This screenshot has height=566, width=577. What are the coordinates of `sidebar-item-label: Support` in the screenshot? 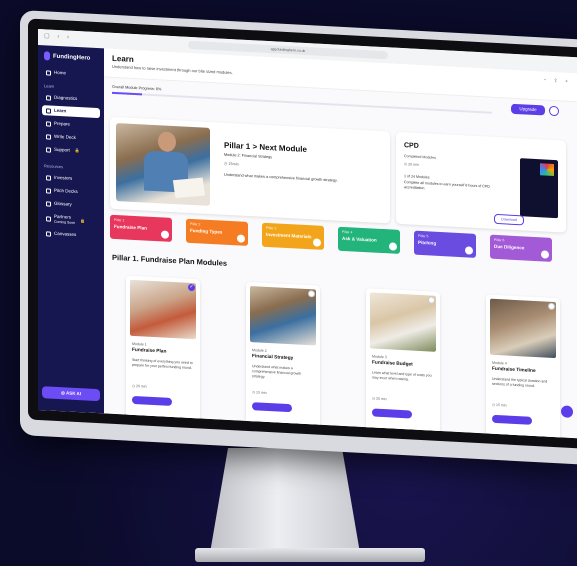 It's located at (62, 149).